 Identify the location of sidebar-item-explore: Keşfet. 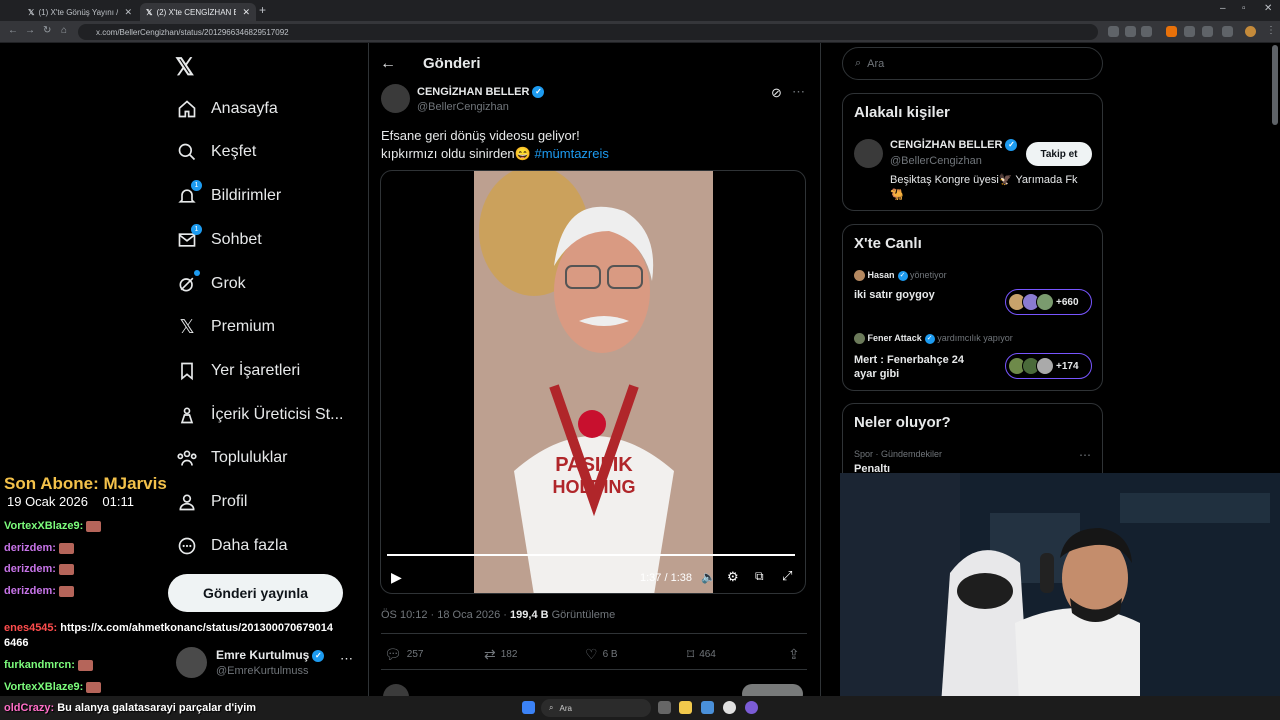
(216, 152).